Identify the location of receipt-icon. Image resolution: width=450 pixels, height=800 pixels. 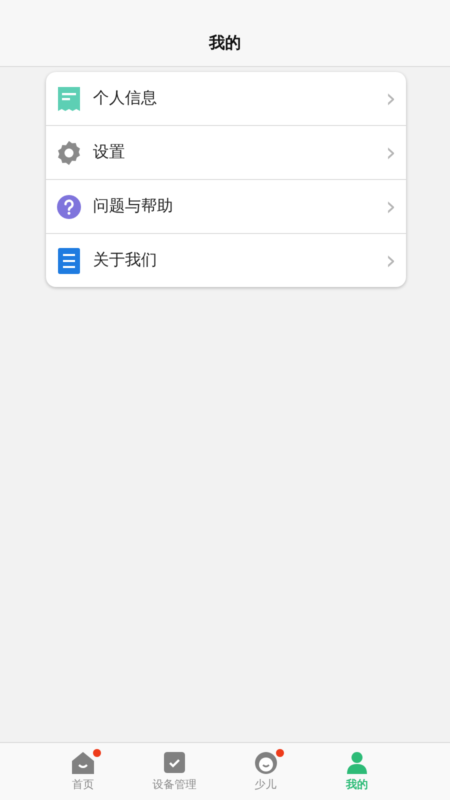
(69, 99).